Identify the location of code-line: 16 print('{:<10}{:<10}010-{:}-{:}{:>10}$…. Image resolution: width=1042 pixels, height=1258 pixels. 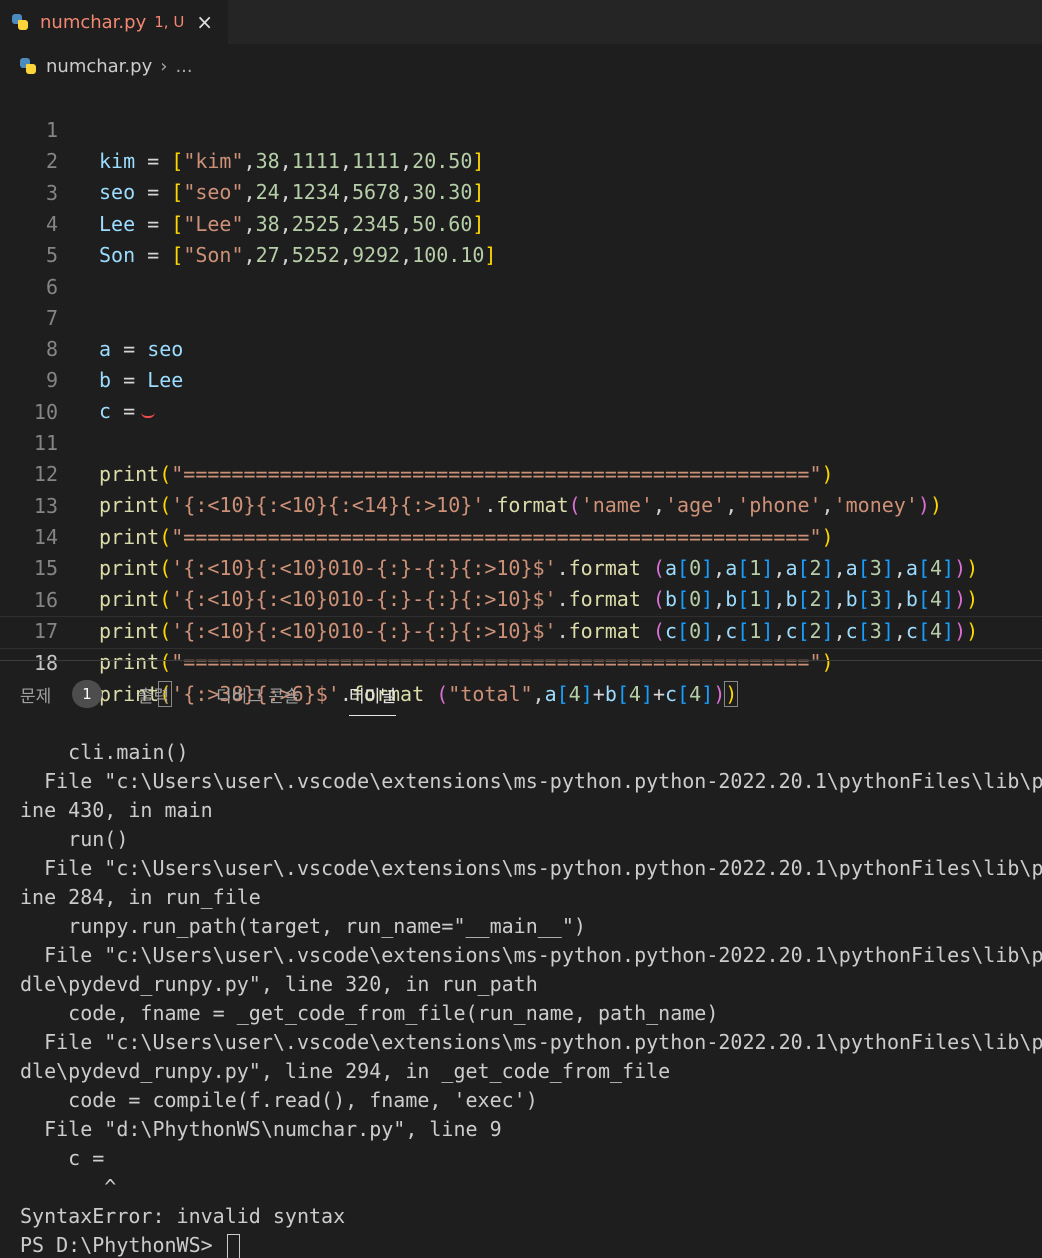
(521, 598).